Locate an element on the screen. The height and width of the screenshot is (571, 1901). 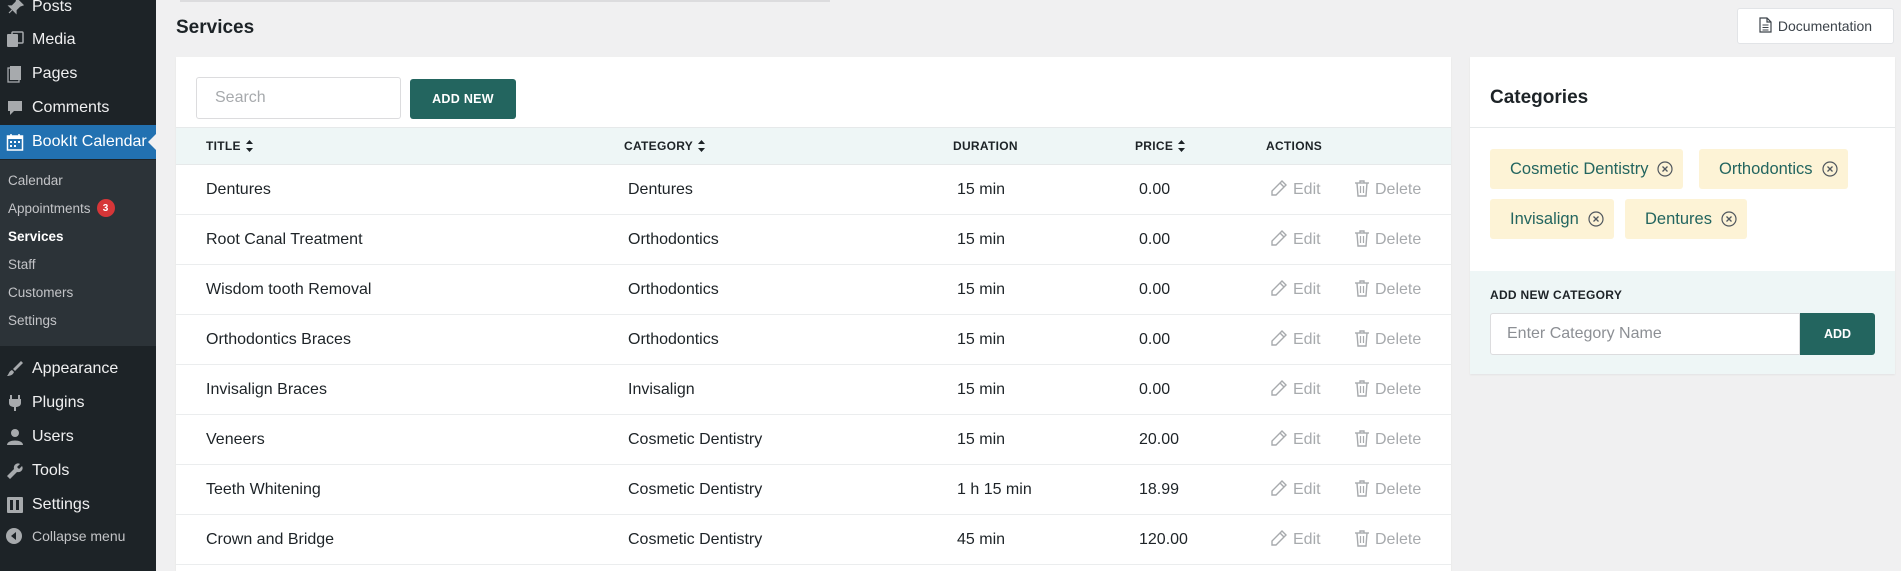
column-label: ACTIONS is located at coordinates (1294, 146).